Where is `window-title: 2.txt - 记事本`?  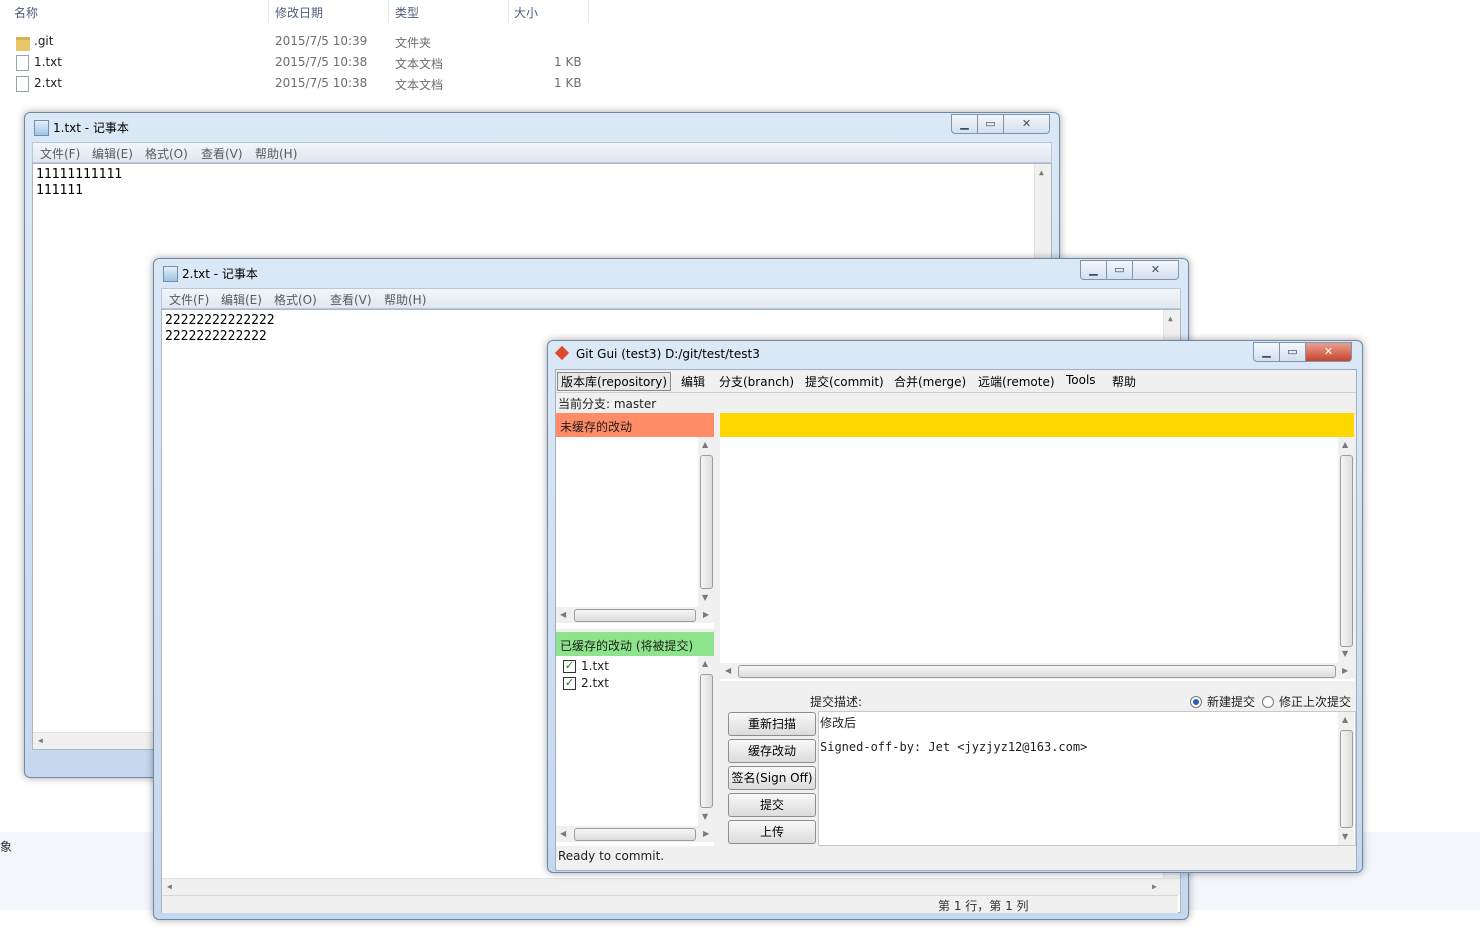 window-title: 2.txt - 记事本 is located at coordinates (220, 274).